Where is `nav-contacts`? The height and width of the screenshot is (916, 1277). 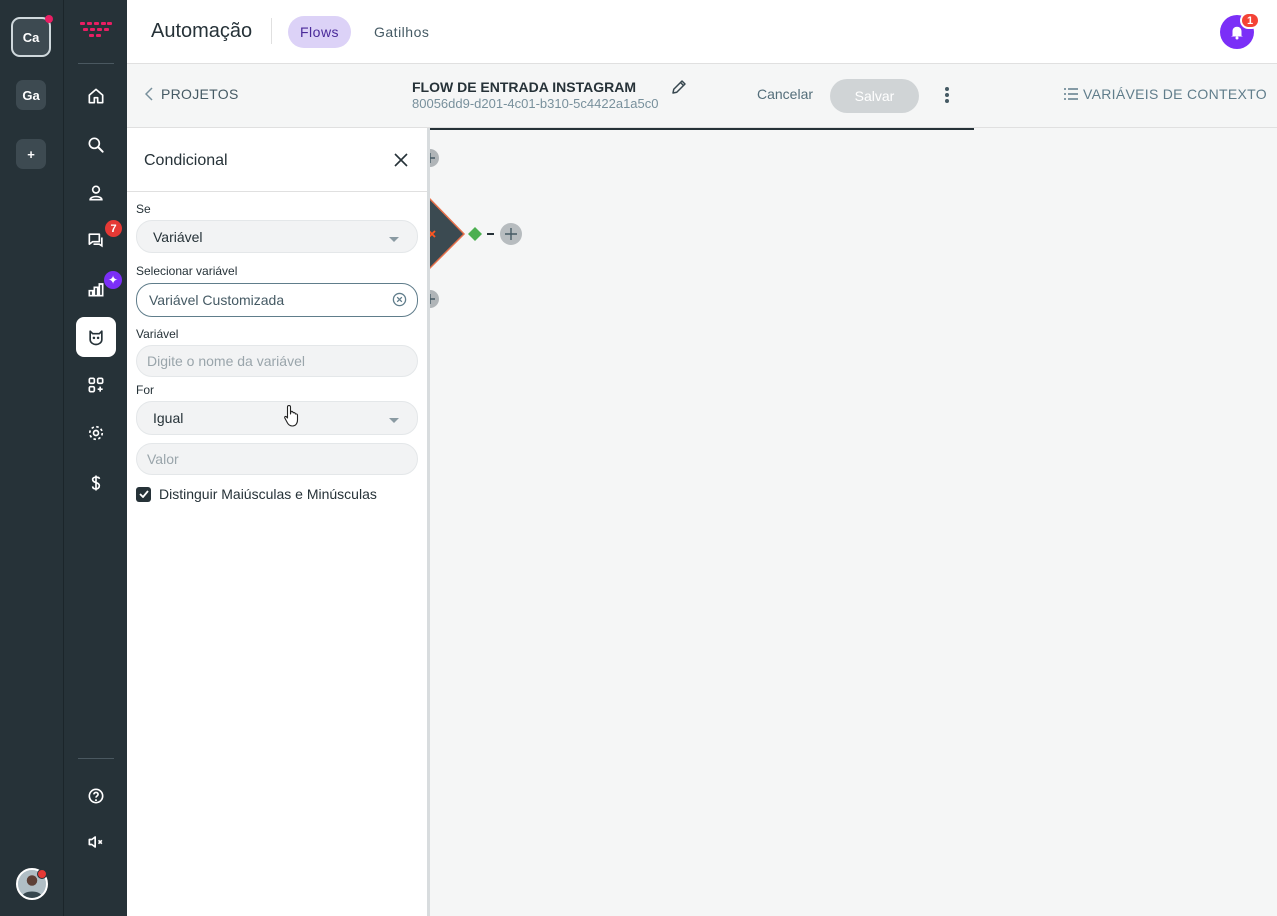 nav-contacts is located at coordinates (96, 193).